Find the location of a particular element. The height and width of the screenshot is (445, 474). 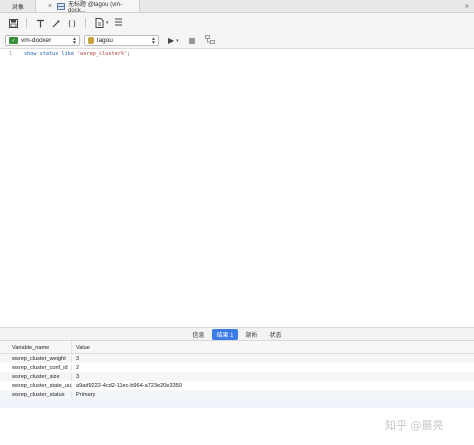

save-button is located at coordinates (13, 23).